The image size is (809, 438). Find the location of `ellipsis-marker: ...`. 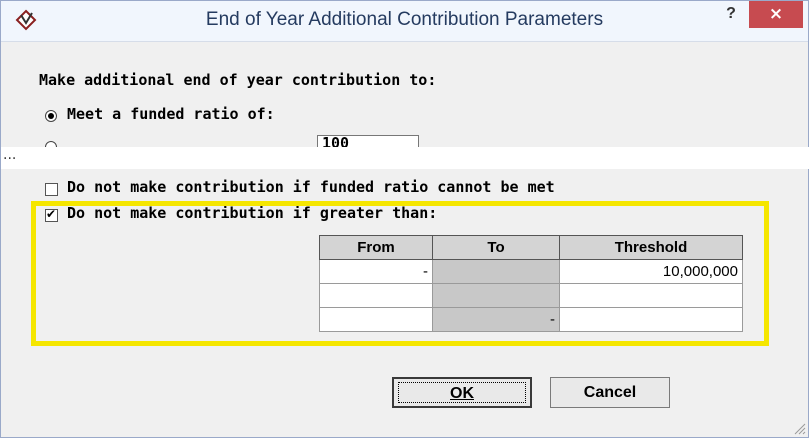

ellipsis-marker: ... is located at coordinates (10, 155).